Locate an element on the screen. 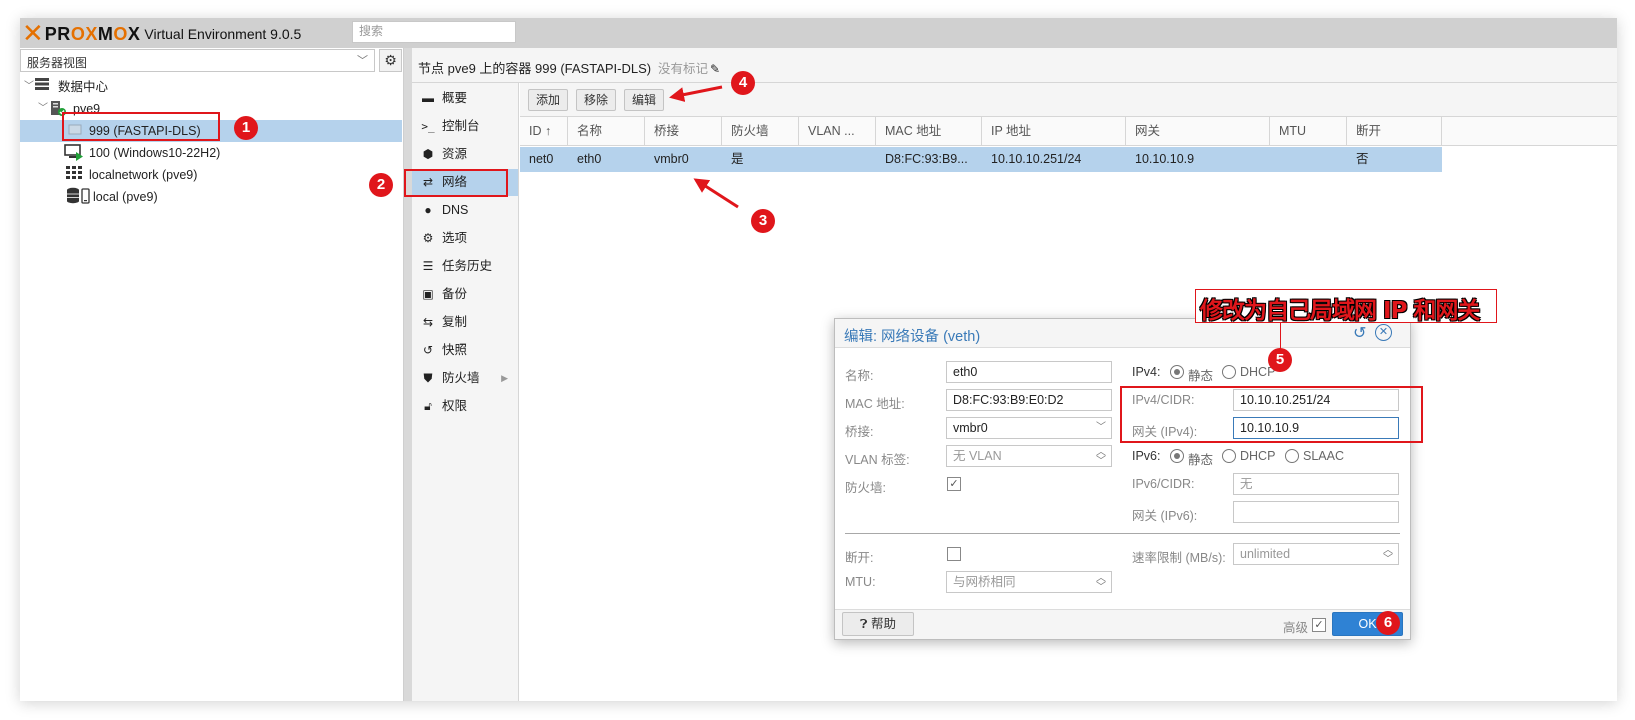  highlight-box-ip-gateway is located at coordinates (1271, 414).